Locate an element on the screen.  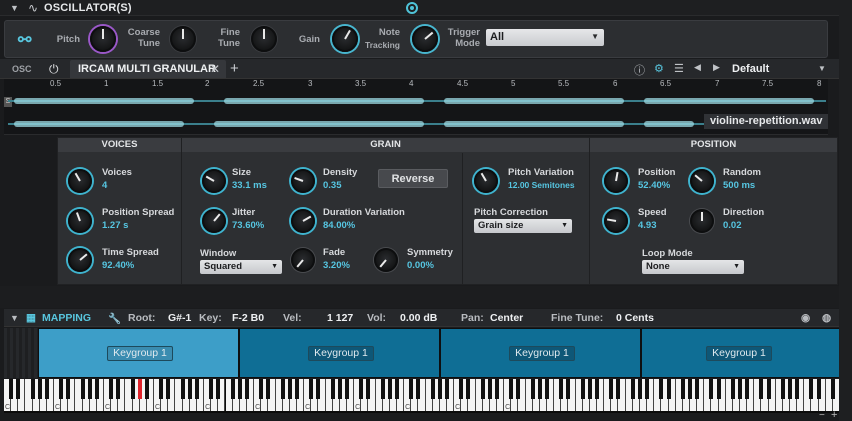
next-icon: ▶ is located at coordinates (716, 67).